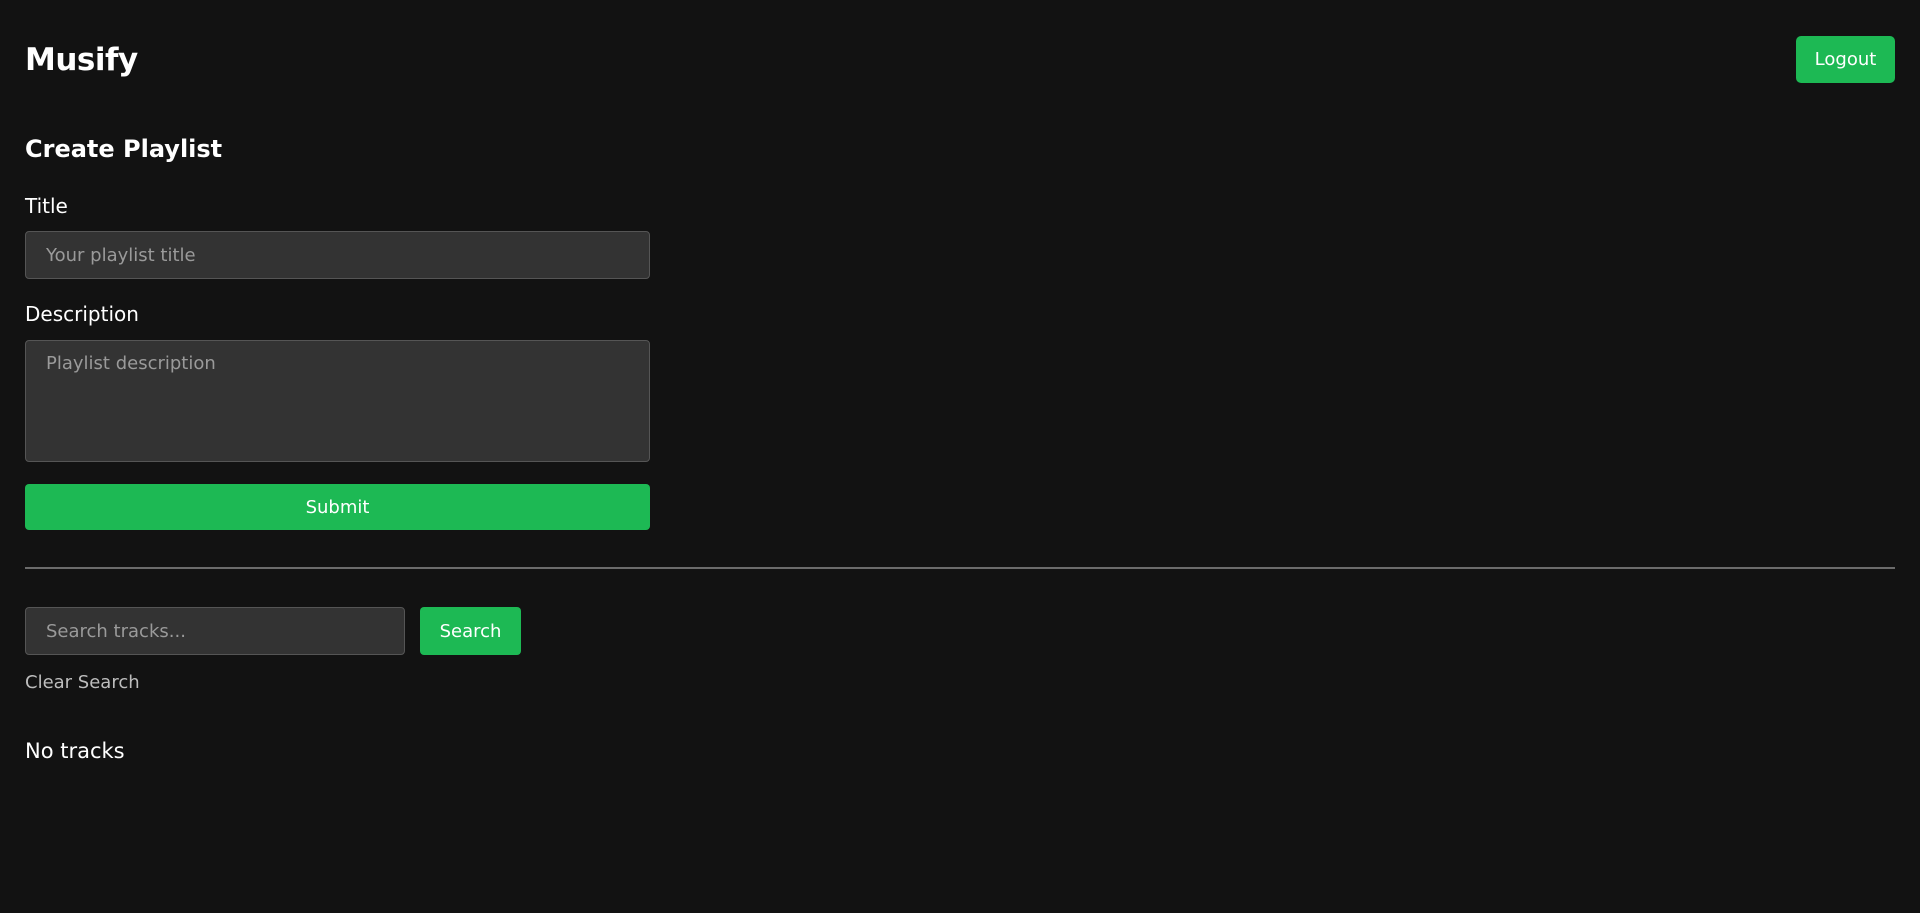  Describe the element at coordinates (337, 401) in the screenshot. I see `playlist-description-input` at that location.